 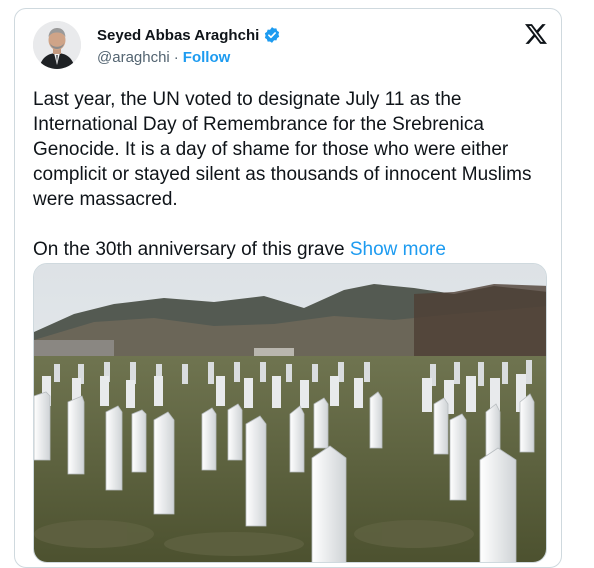 What do you see at coordinates (272, 35) in the screenshot?
I see `verified-badge-icon` at bounding box center [272, 35].